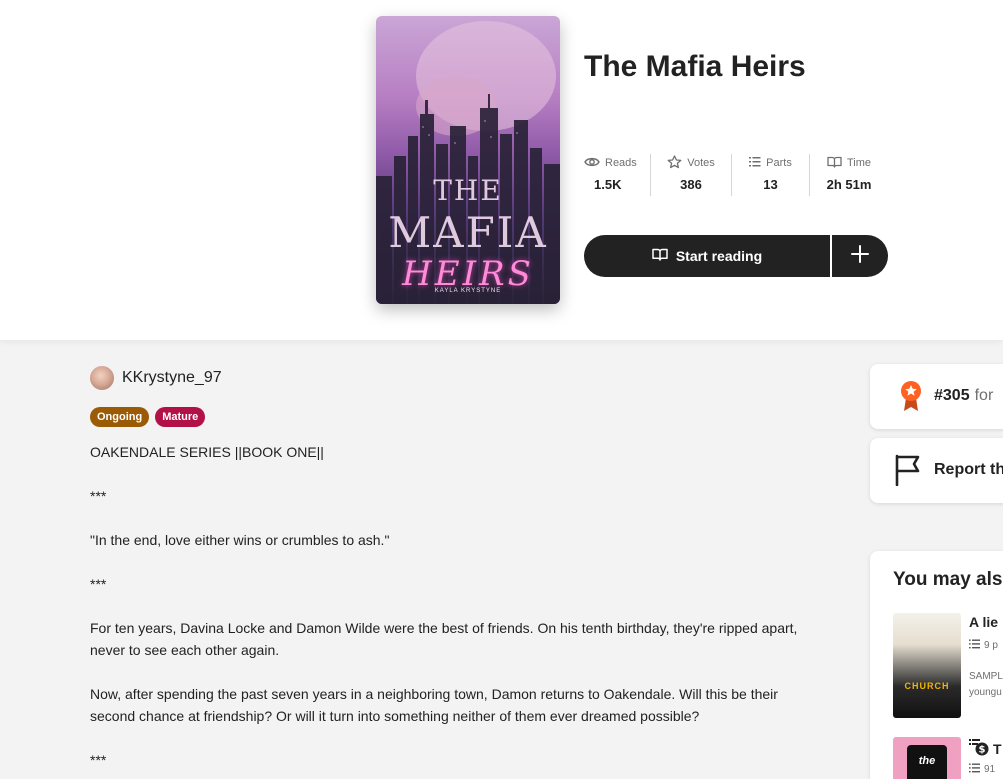 The height and width of the screenshot is (779, 1003). What do you see at coordinates (621, 163) in the screenshot?
I see `stat-reads-label: Reads` at bounding box center [621, 163].